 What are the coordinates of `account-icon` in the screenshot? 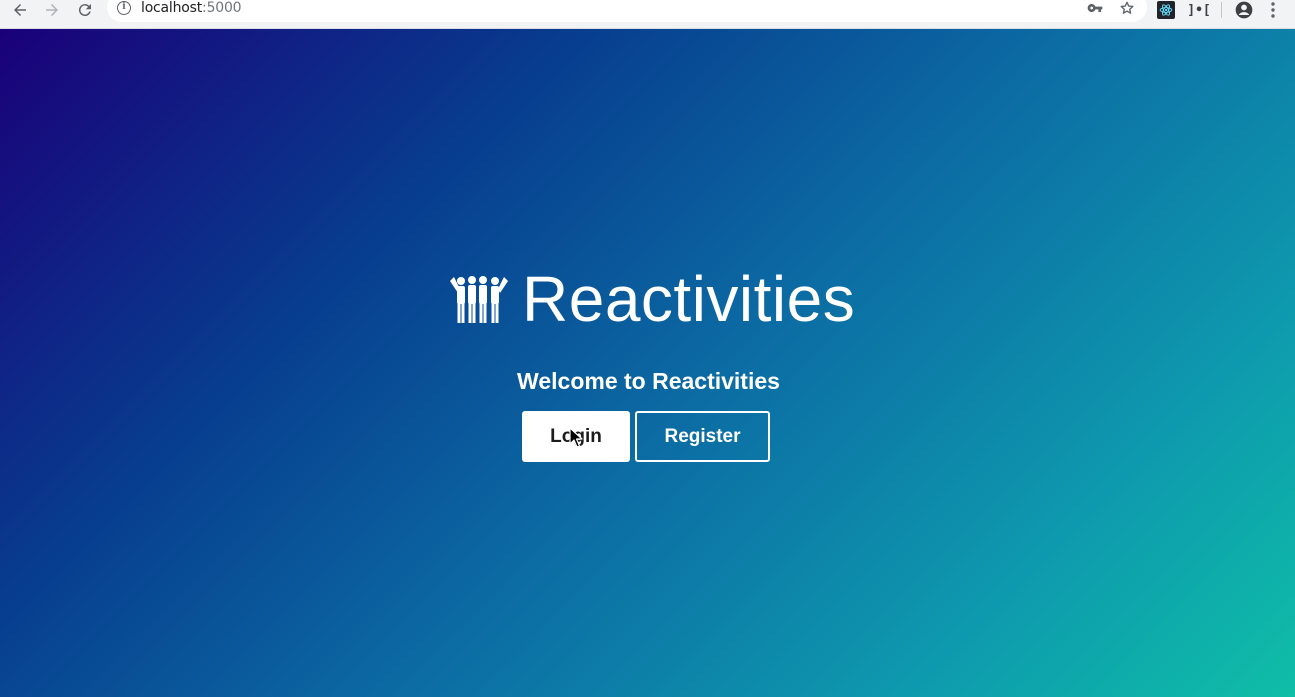 It's located at (1244, 10).